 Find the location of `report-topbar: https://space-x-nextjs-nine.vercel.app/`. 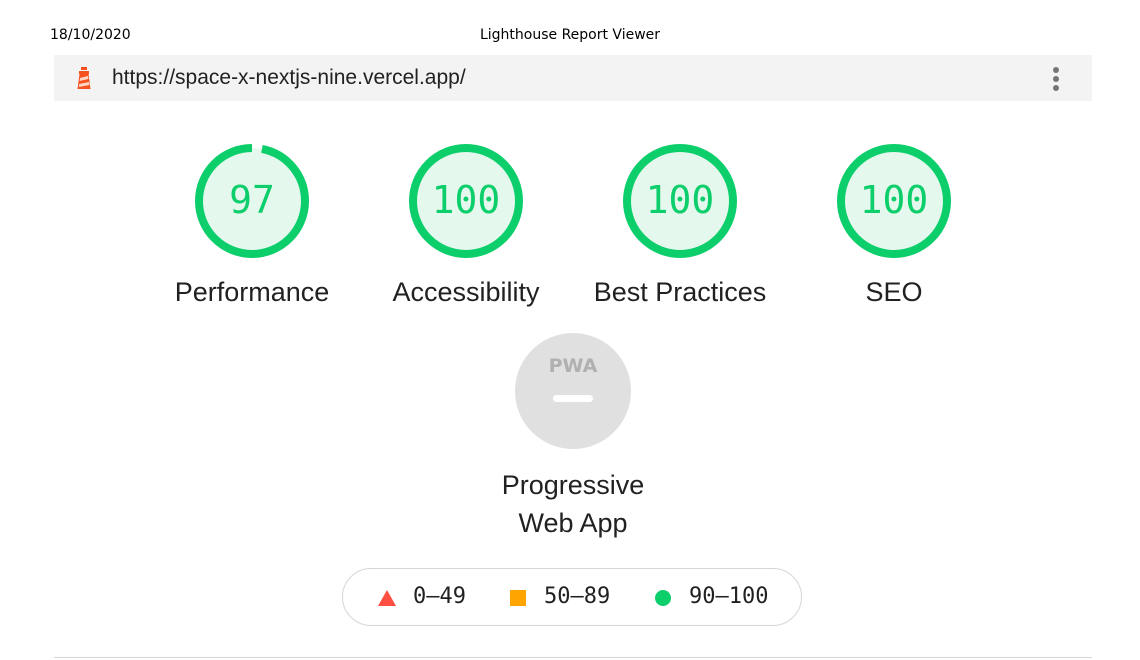

report-topbar: https://space-x-nextjs-nine.vercel.app/ is located at coordinates (573, 78).